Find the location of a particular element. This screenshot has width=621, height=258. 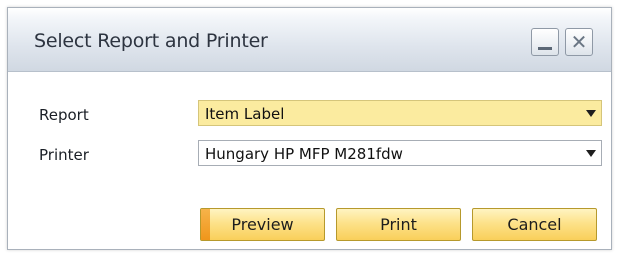

cancel-button-label: Cancel is located at coordinates (534, 224).